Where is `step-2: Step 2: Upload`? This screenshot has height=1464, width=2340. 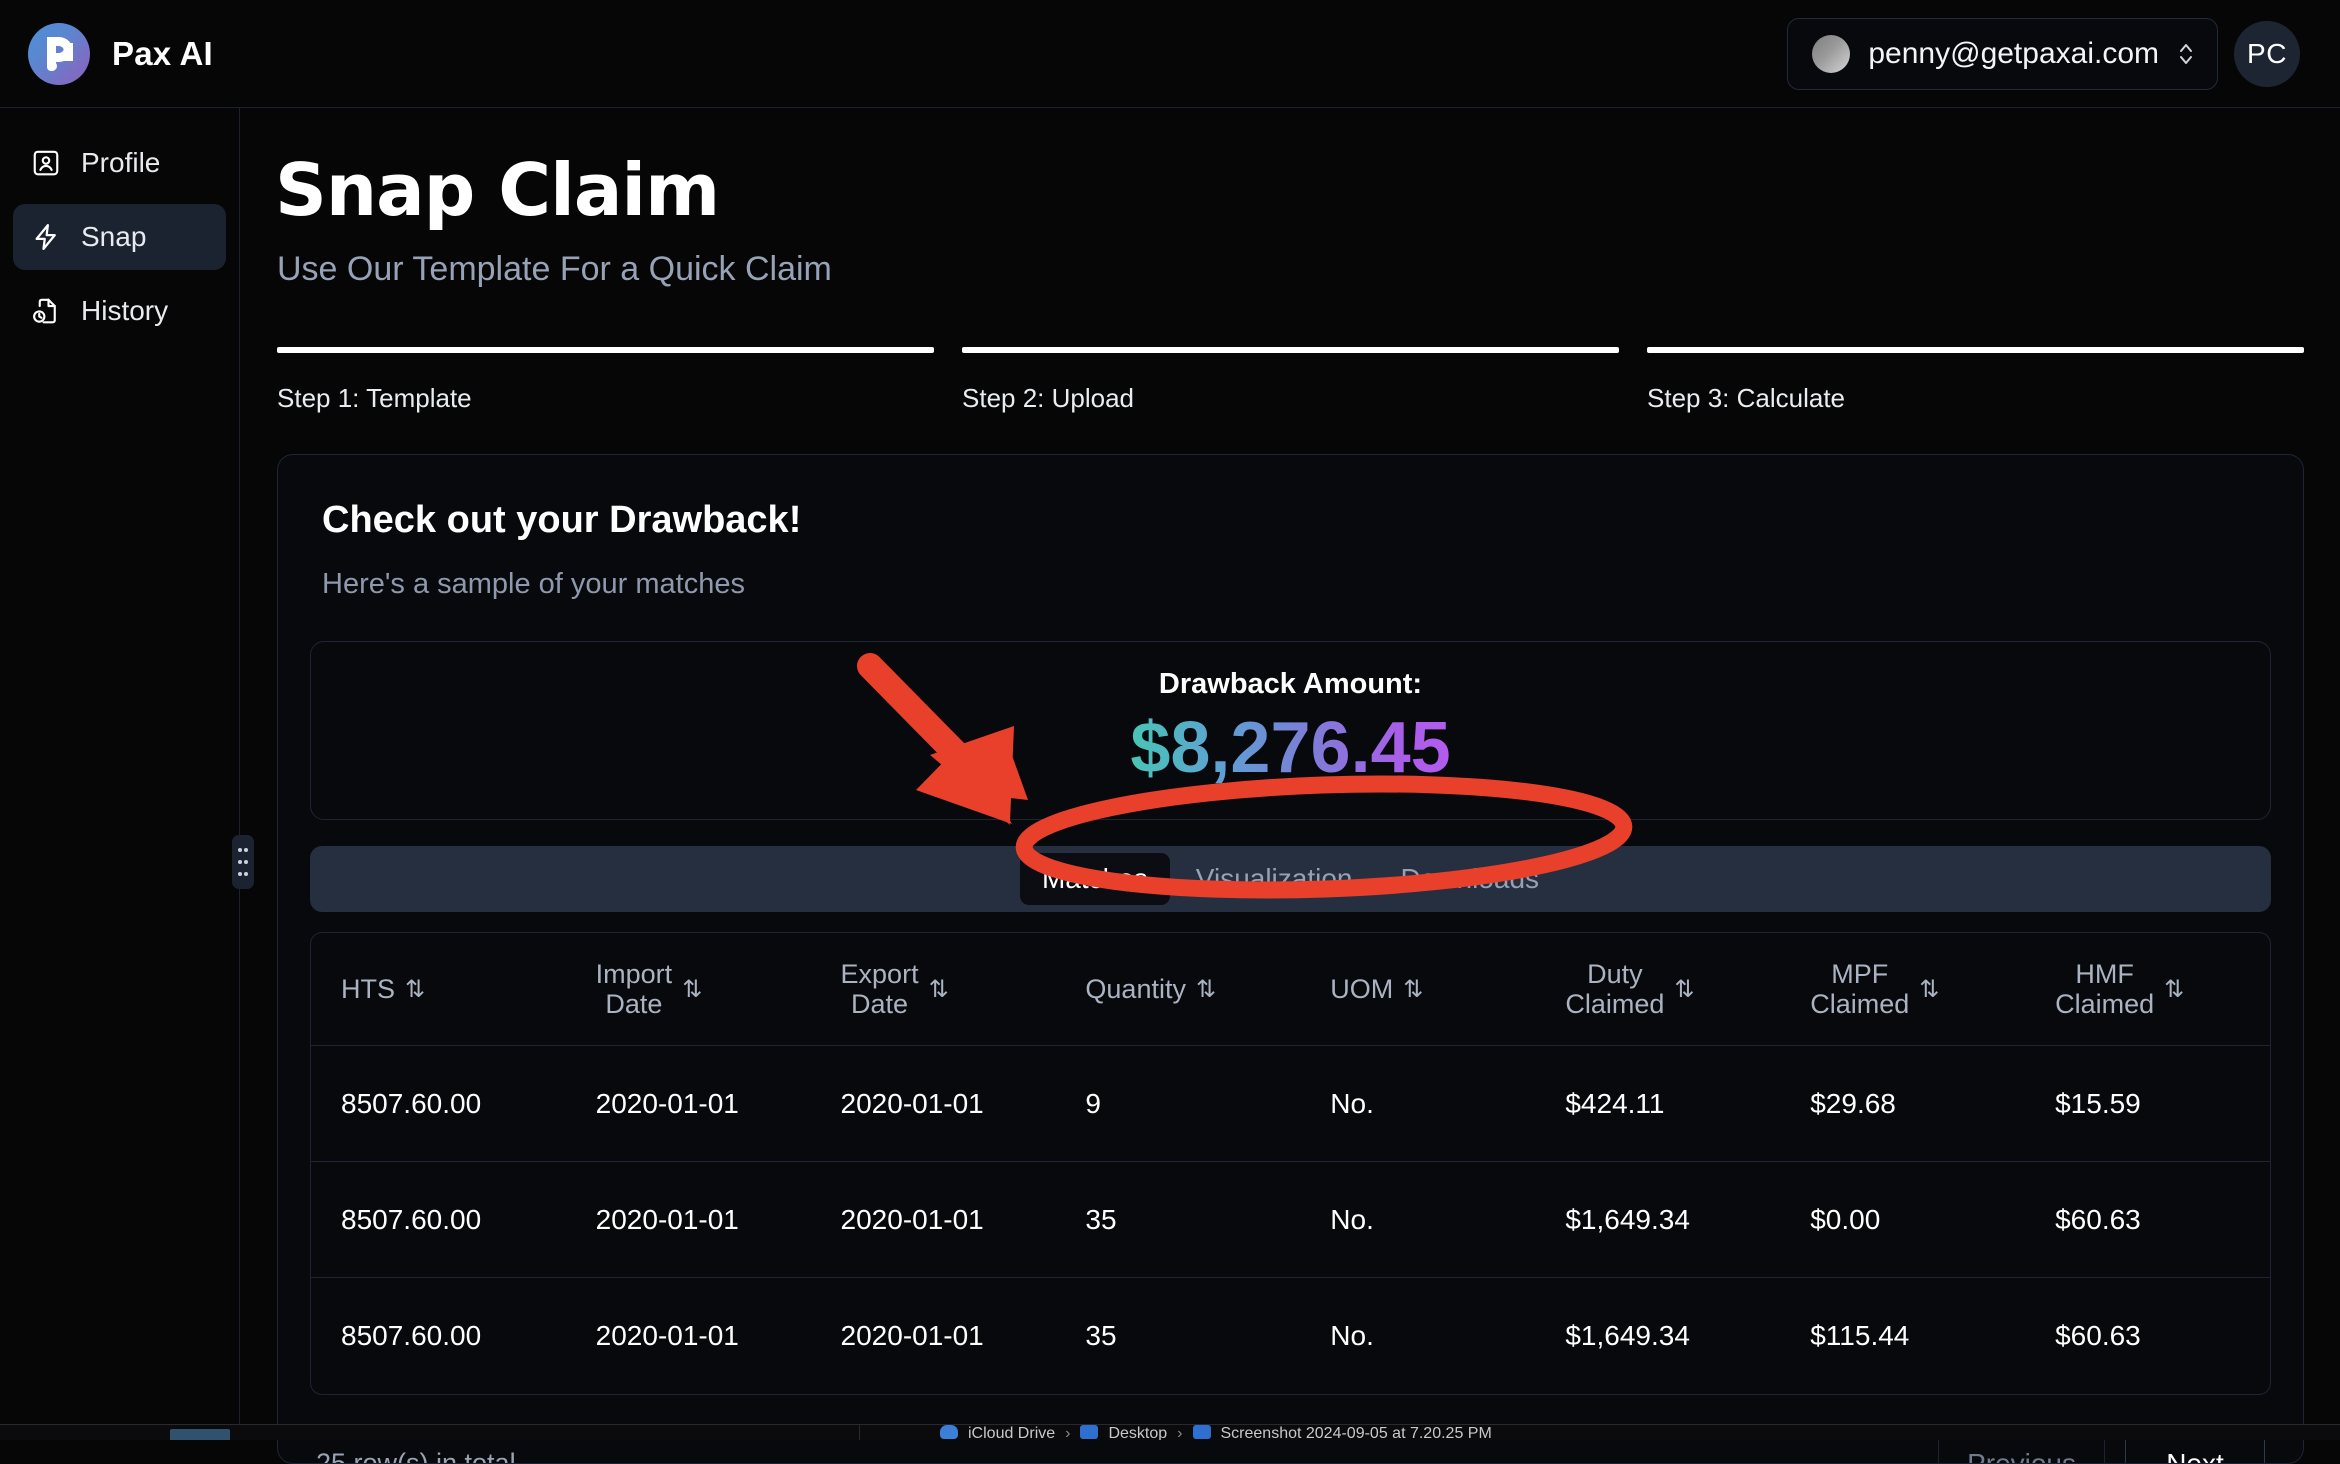
step-2: Step 2: Upload is located at coordinates (1290, 380).